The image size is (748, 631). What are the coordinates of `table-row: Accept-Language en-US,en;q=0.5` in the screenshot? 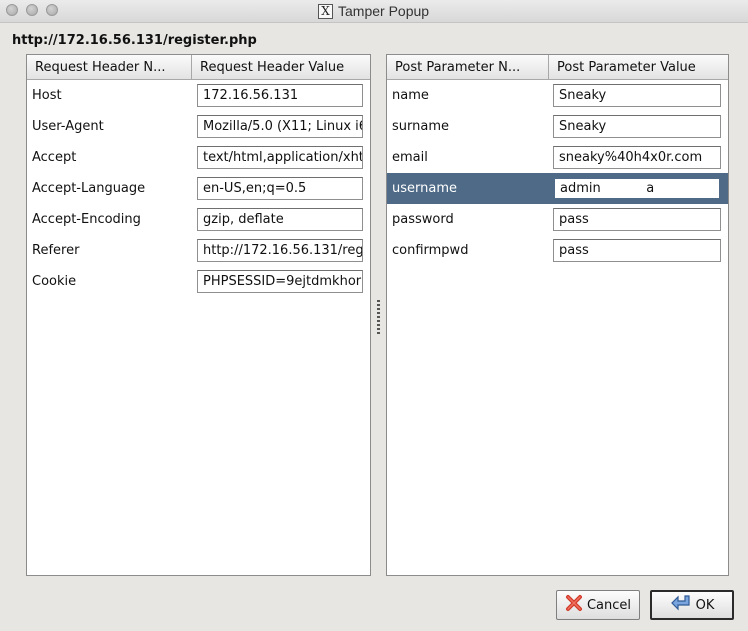 It's located at (198, 188).